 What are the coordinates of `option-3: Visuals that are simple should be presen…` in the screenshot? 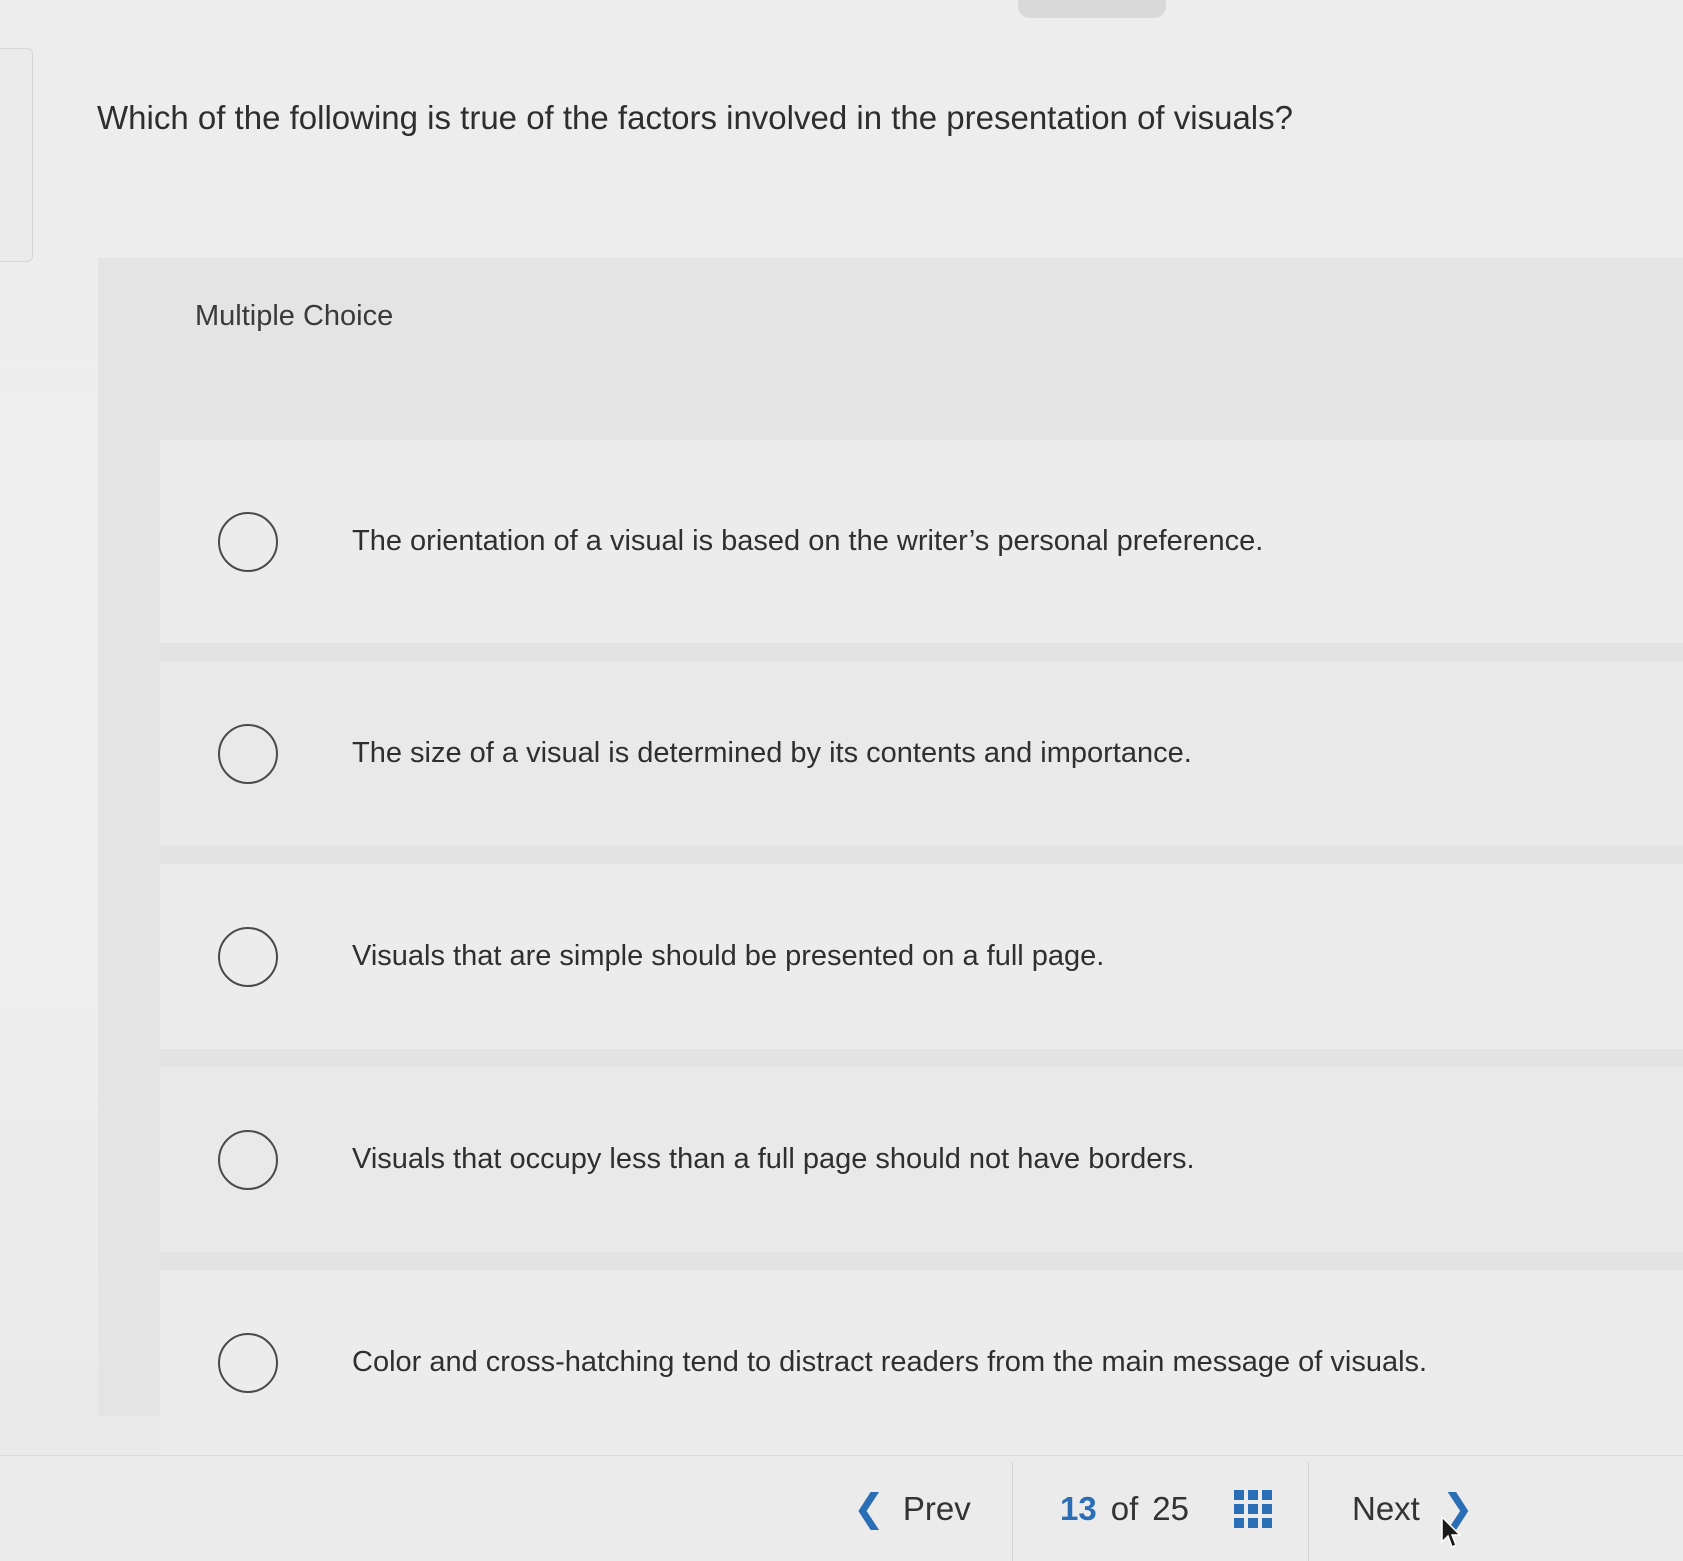 It's located at (921, 947).